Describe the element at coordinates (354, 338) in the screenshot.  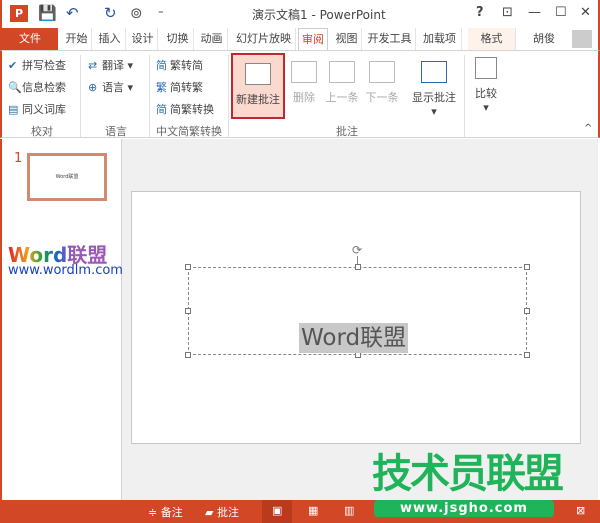
I see `slide-text-selected: Word联盟` at that location.